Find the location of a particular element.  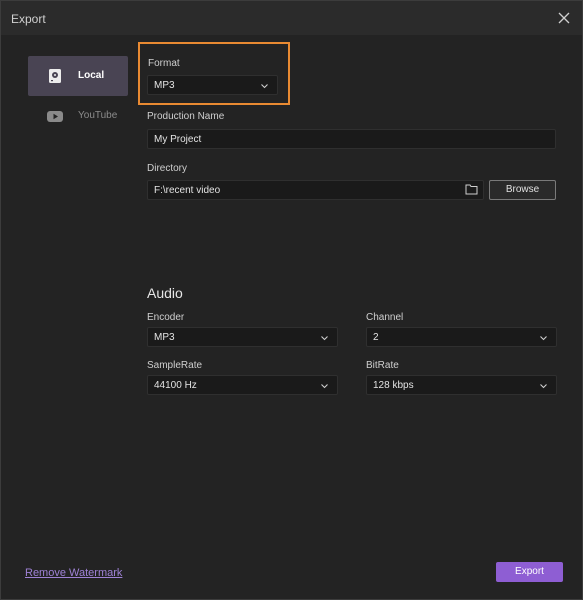

close-icon is located at coordinates (564, 18).